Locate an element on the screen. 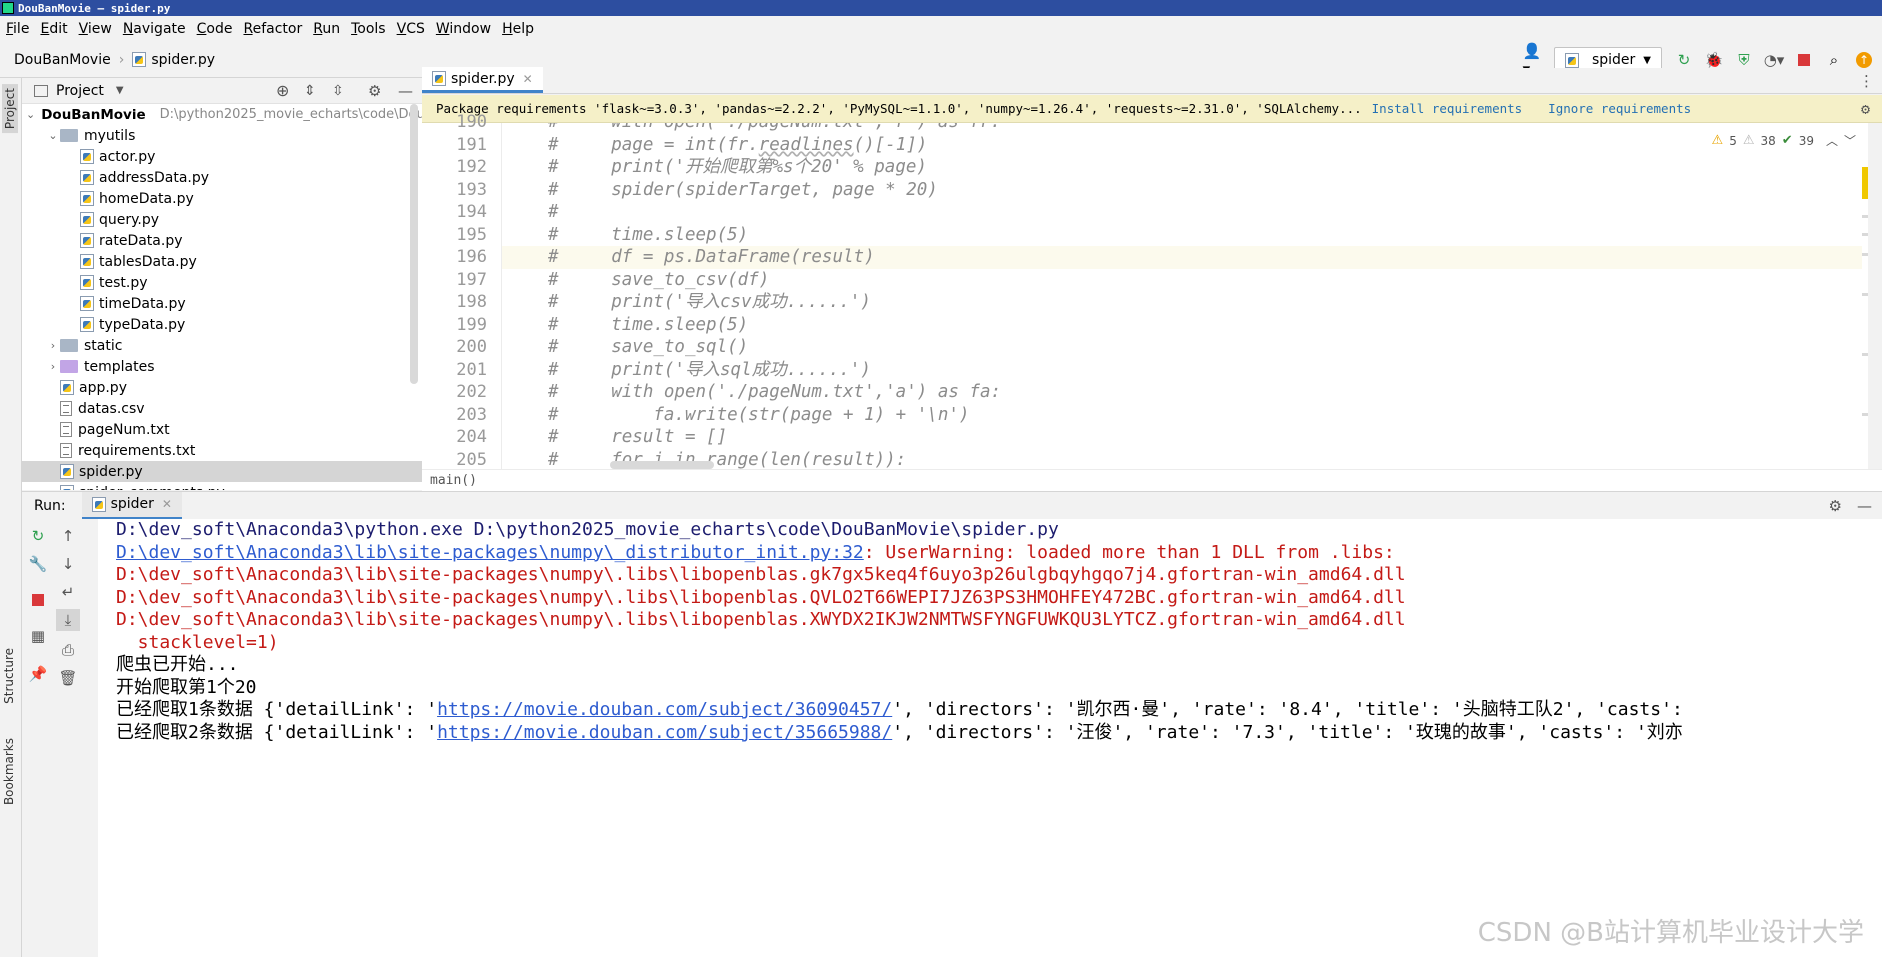 The width and height of the screenshot is (1882, 957). menu-edit: Edit is located at coordinates (53, 29).